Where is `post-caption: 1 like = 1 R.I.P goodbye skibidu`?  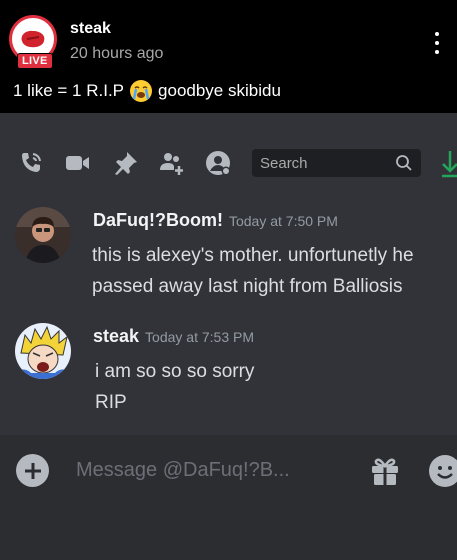 post-caption: 1 like = 1 R.I.P goodbye skibidu is located at coordinates (147, 91).